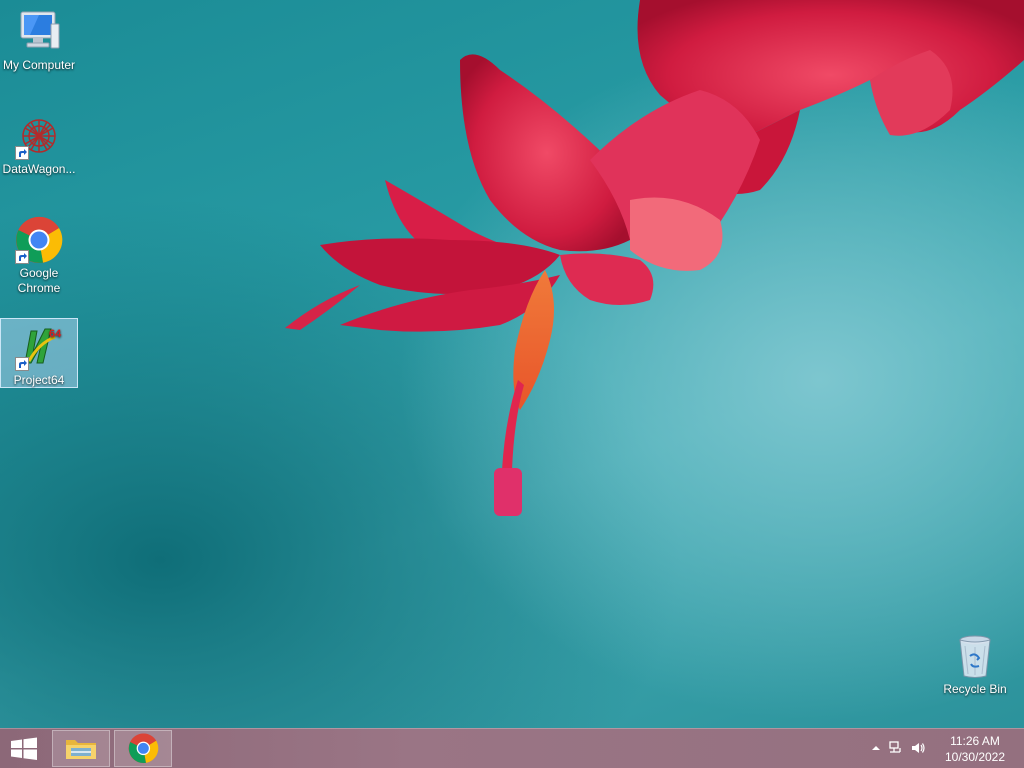  I want to click on desktop-icon-google-chrome: Google Chrome, so click(39, 257).